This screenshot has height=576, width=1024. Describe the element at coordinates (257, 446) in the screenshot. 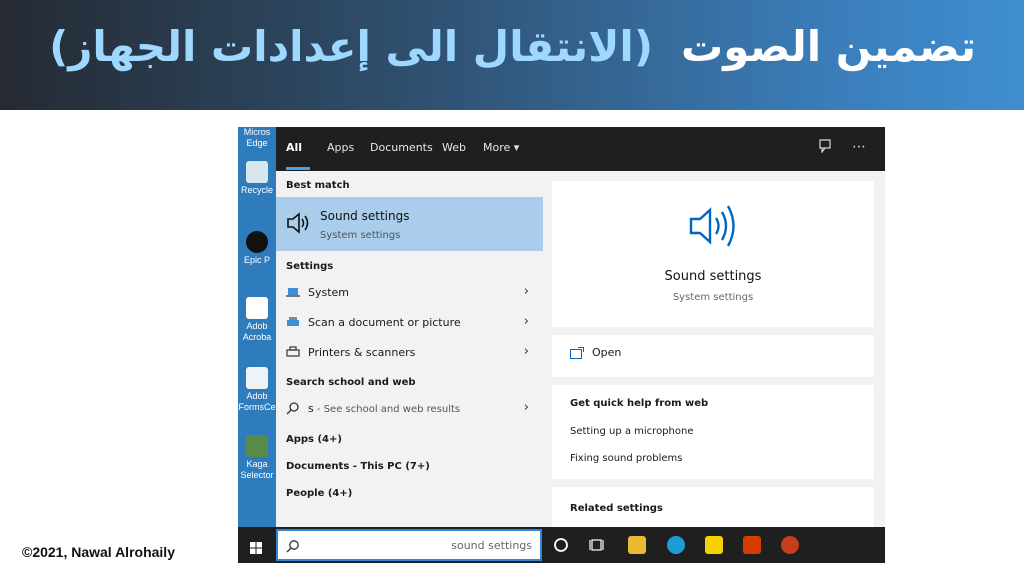

I see `kagaya-selector-icon` at that location.